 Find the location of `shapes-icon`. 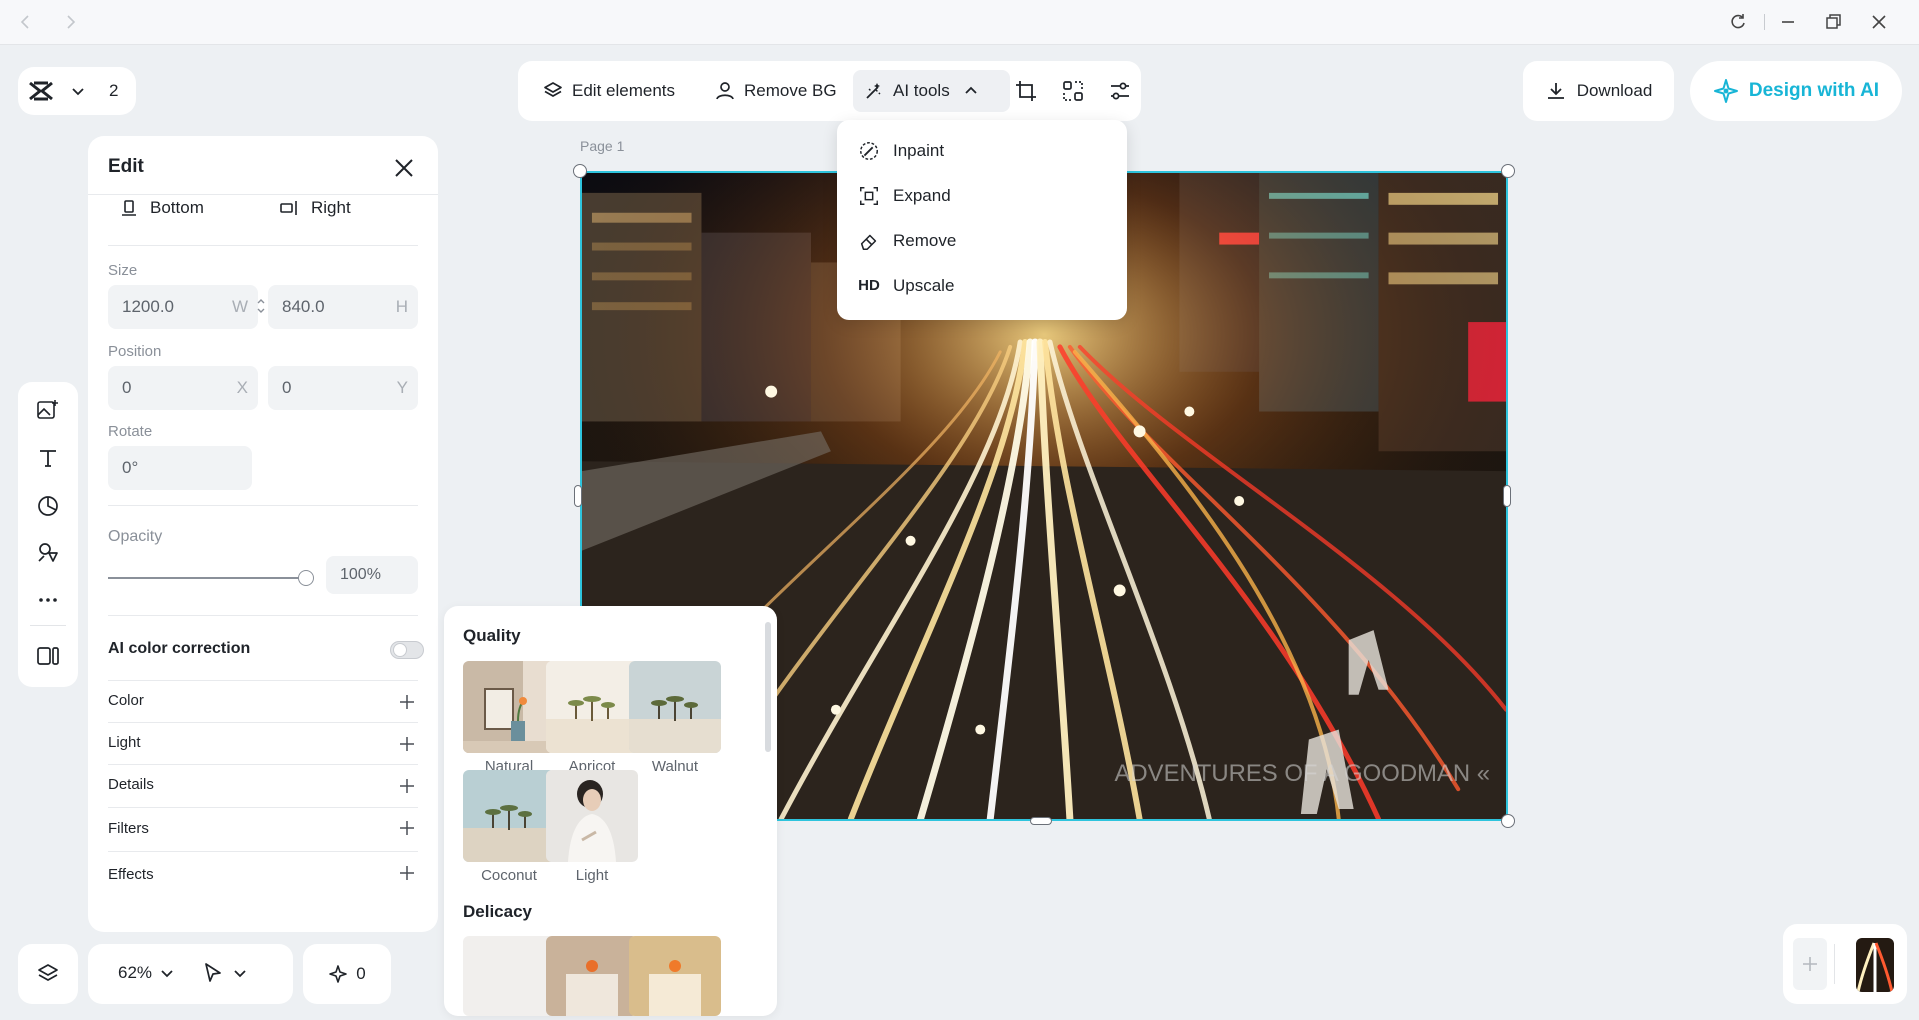

shapes-icon is located at coordinates (48, 506).